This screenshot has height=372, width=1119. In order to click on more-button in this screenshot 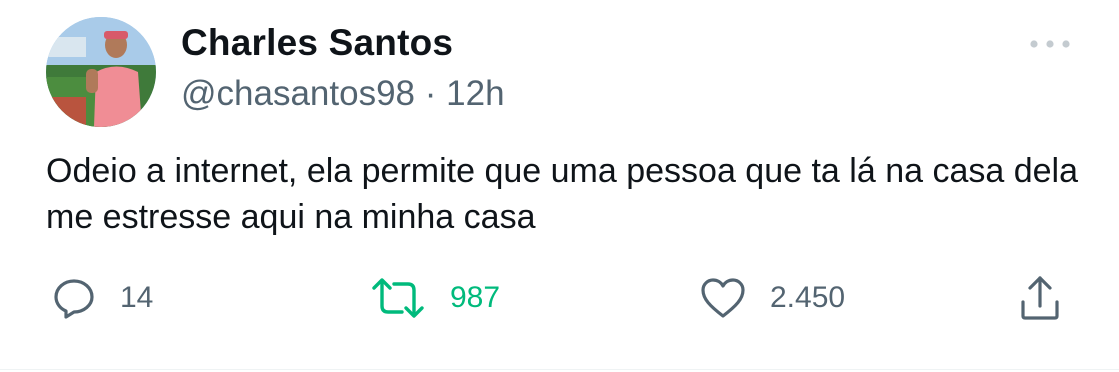, I will do `click(1050, 44)`.